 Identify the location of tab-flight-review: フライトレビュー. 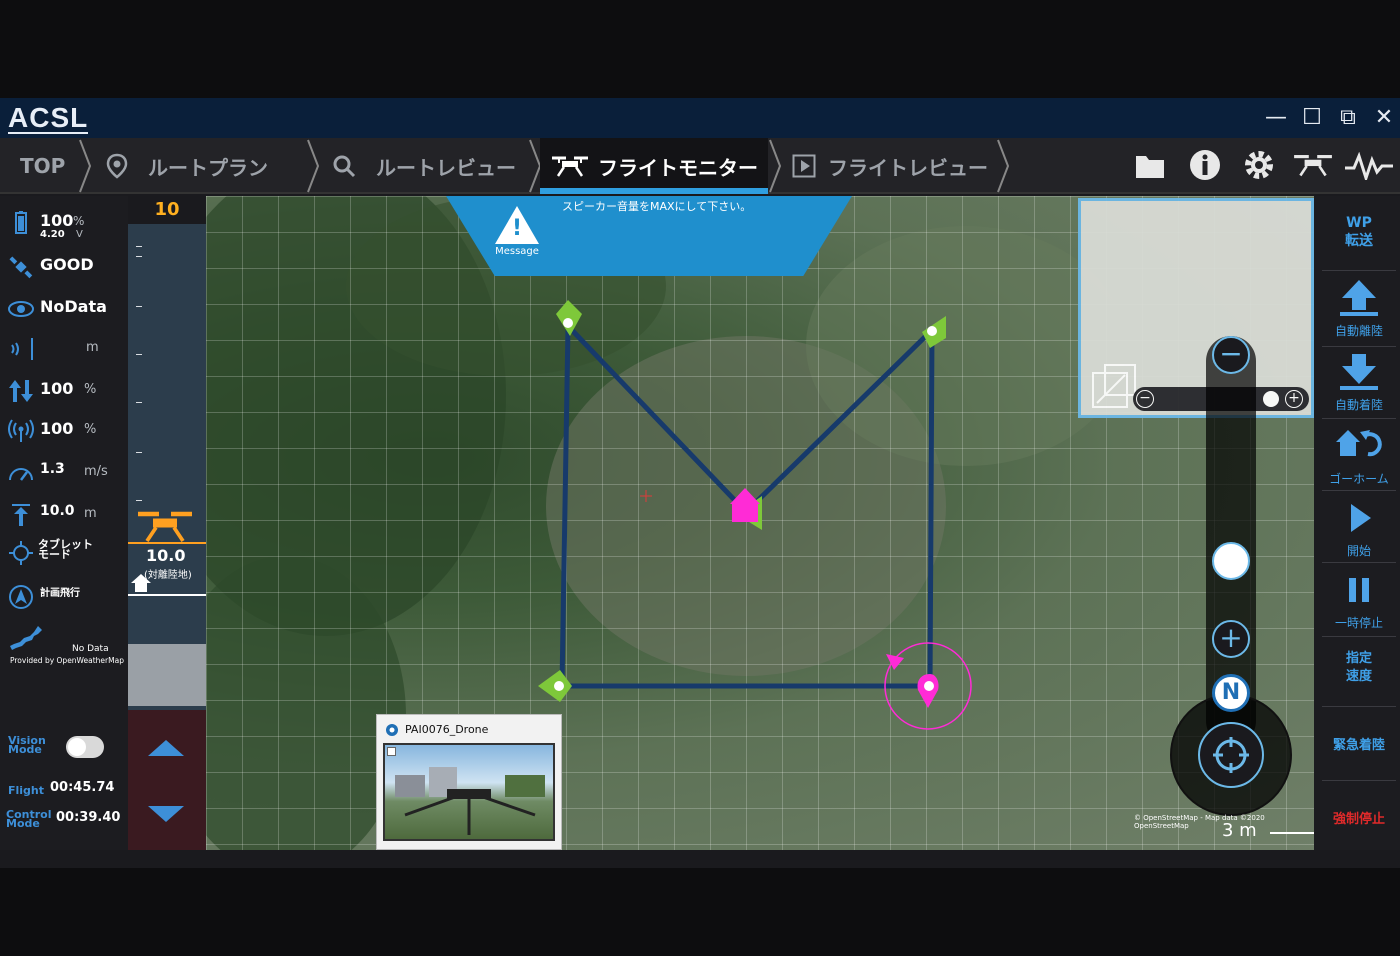
(890, 166).